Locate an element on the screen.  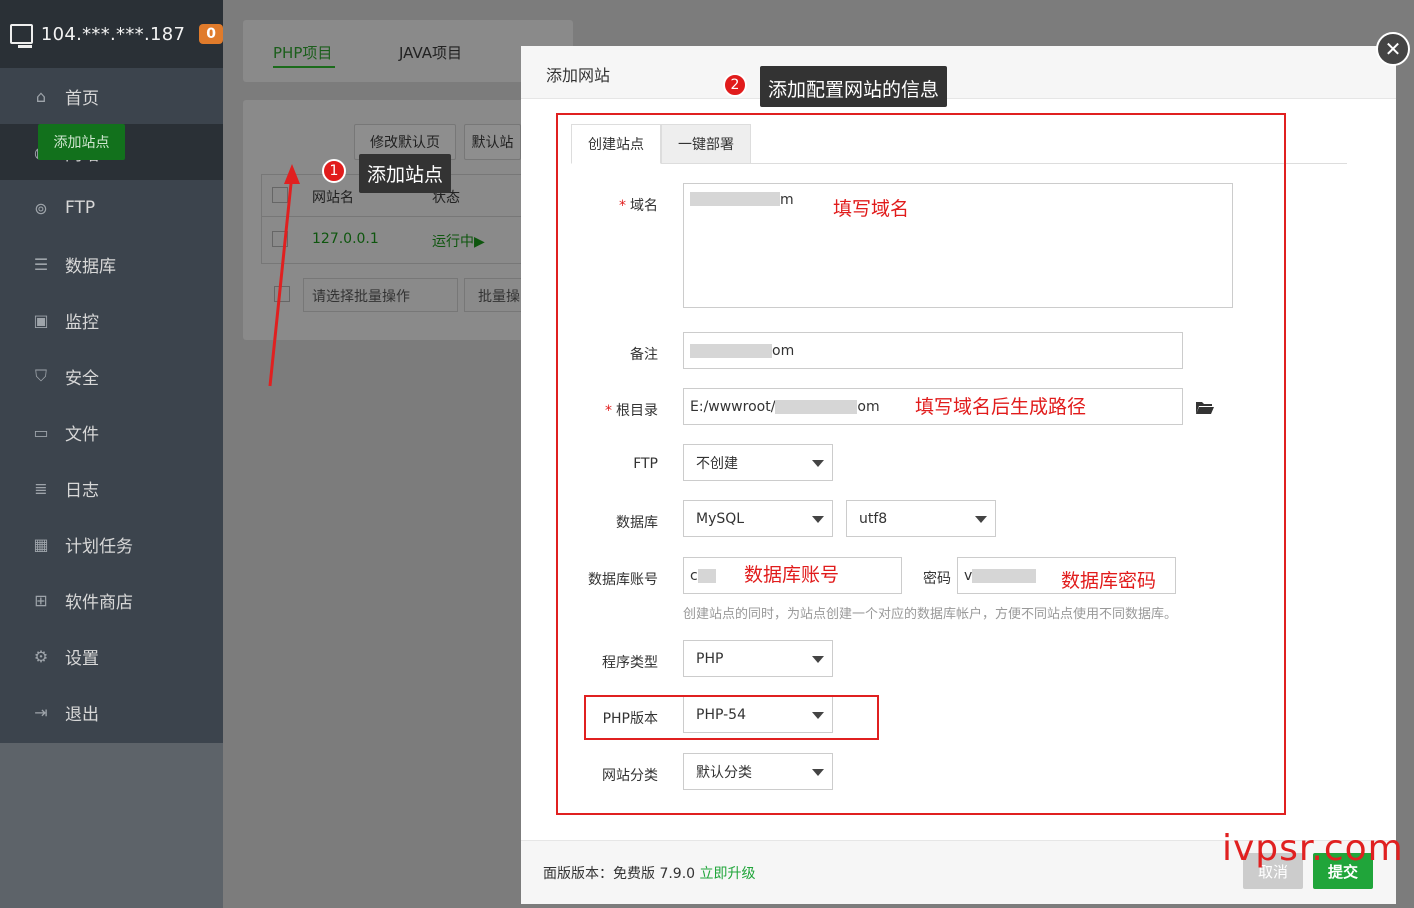
gear-icon: ⚙ is located at coordinates (41, 656).